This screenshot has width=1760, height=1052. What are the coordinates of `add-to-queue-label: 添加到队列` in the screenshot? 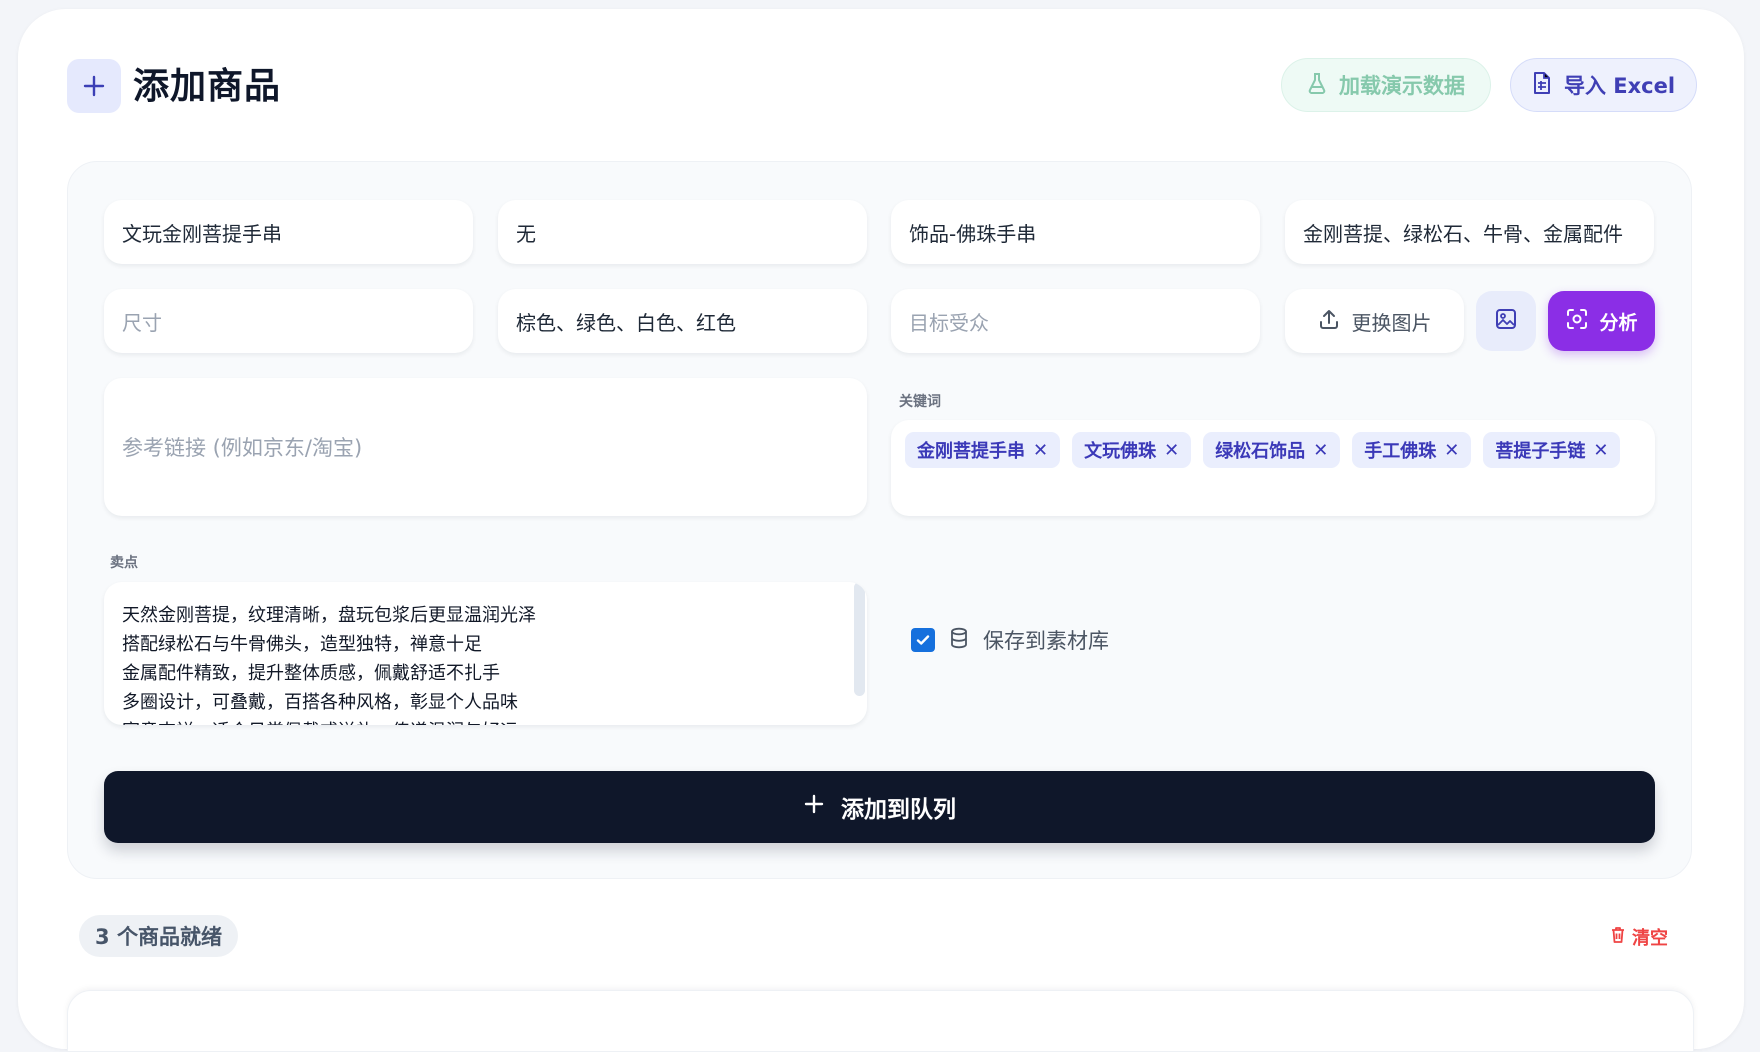 It's located at (898, 810).